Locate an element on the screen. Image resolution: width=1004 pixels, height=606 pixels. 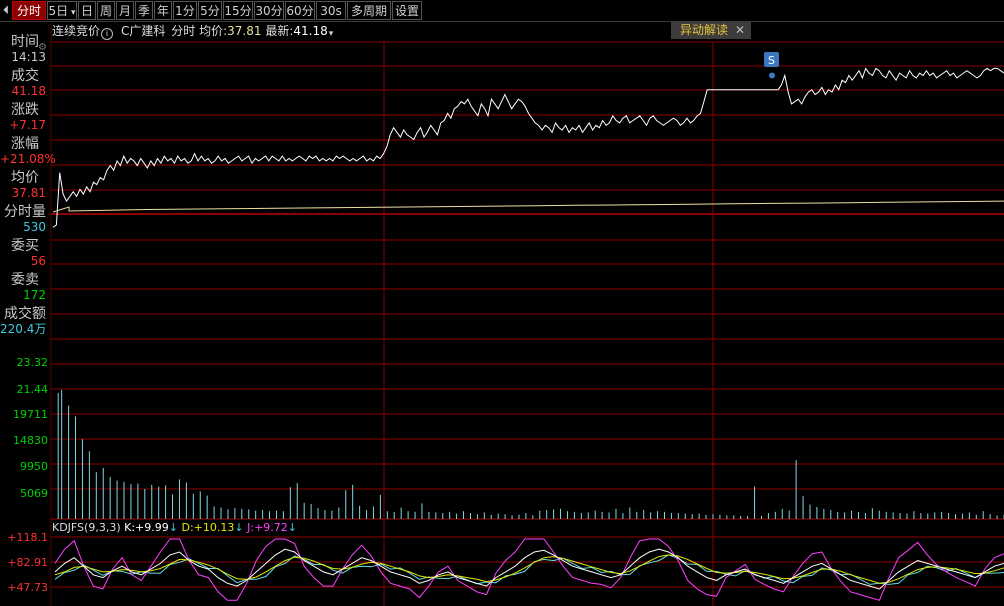
kdj-axis-tick: +47.73 is located at coordinates (27, 587).